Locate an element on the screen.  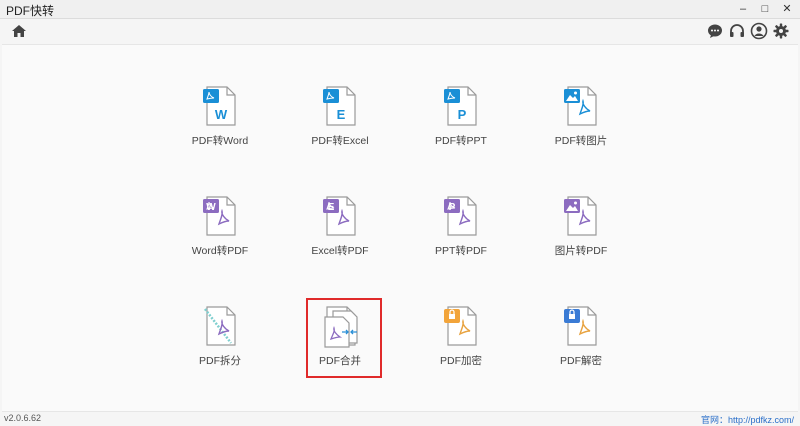
chat-icon is located at coordinates (715, 31).